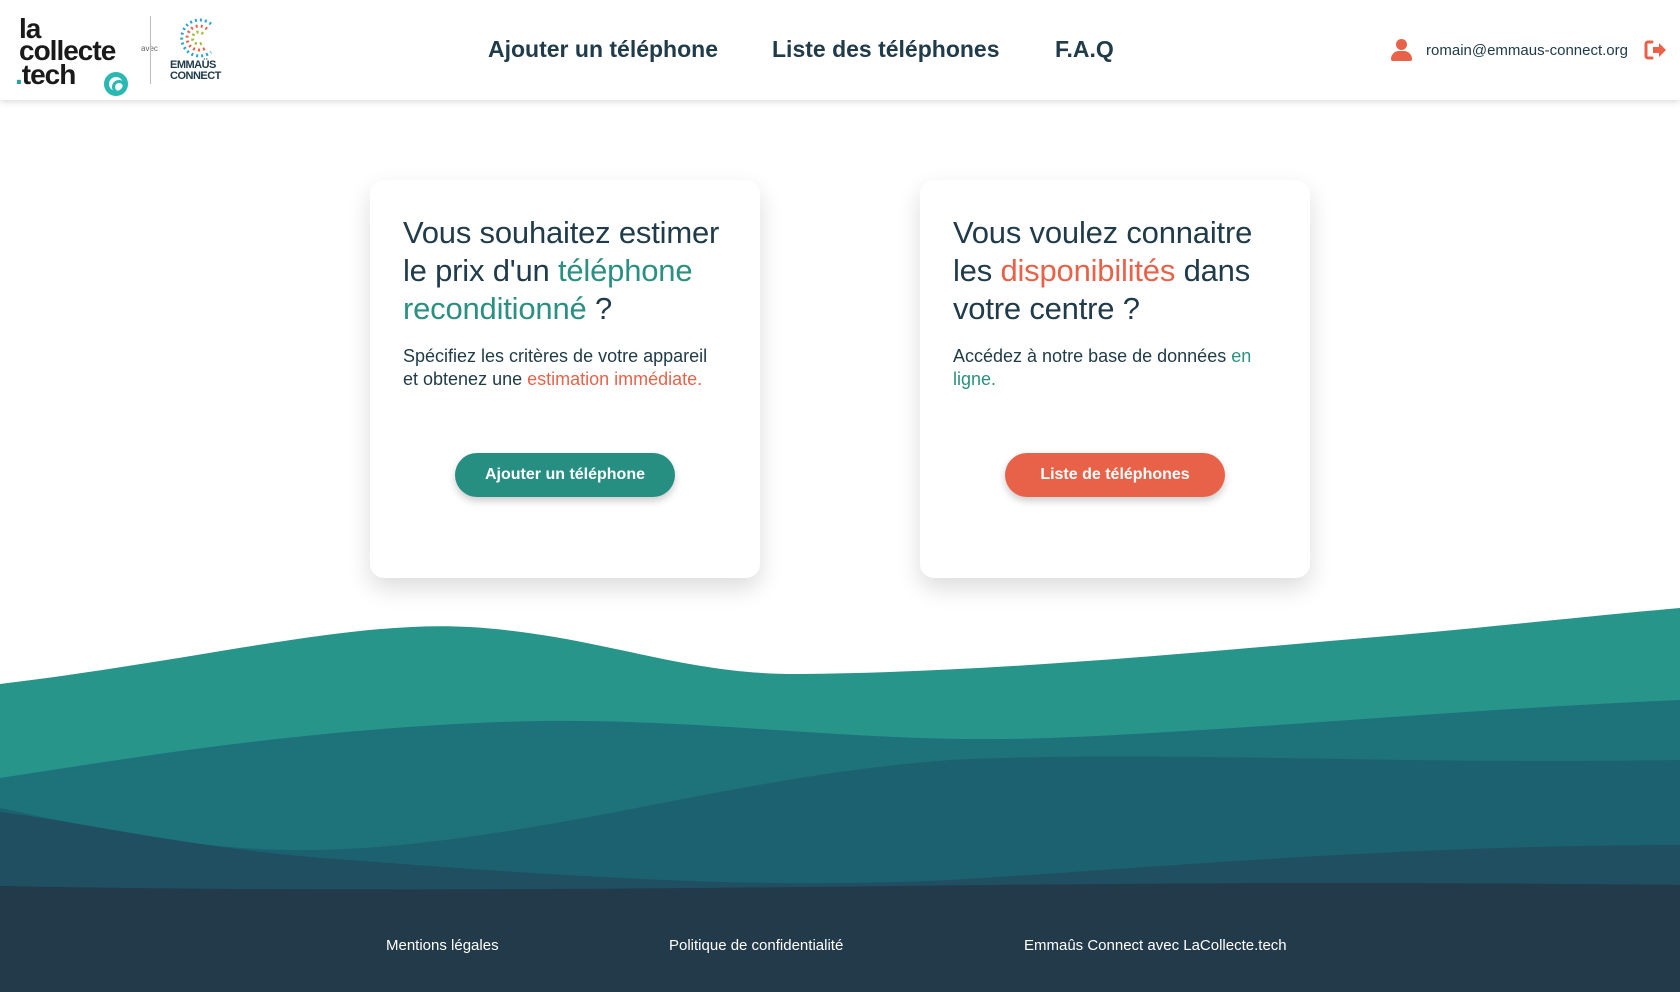  What do you see at coordinates (565, 475) in the screenshot?
I see `add-phone-button: Ajouter un téléphone` at bounding box center [565, 475].